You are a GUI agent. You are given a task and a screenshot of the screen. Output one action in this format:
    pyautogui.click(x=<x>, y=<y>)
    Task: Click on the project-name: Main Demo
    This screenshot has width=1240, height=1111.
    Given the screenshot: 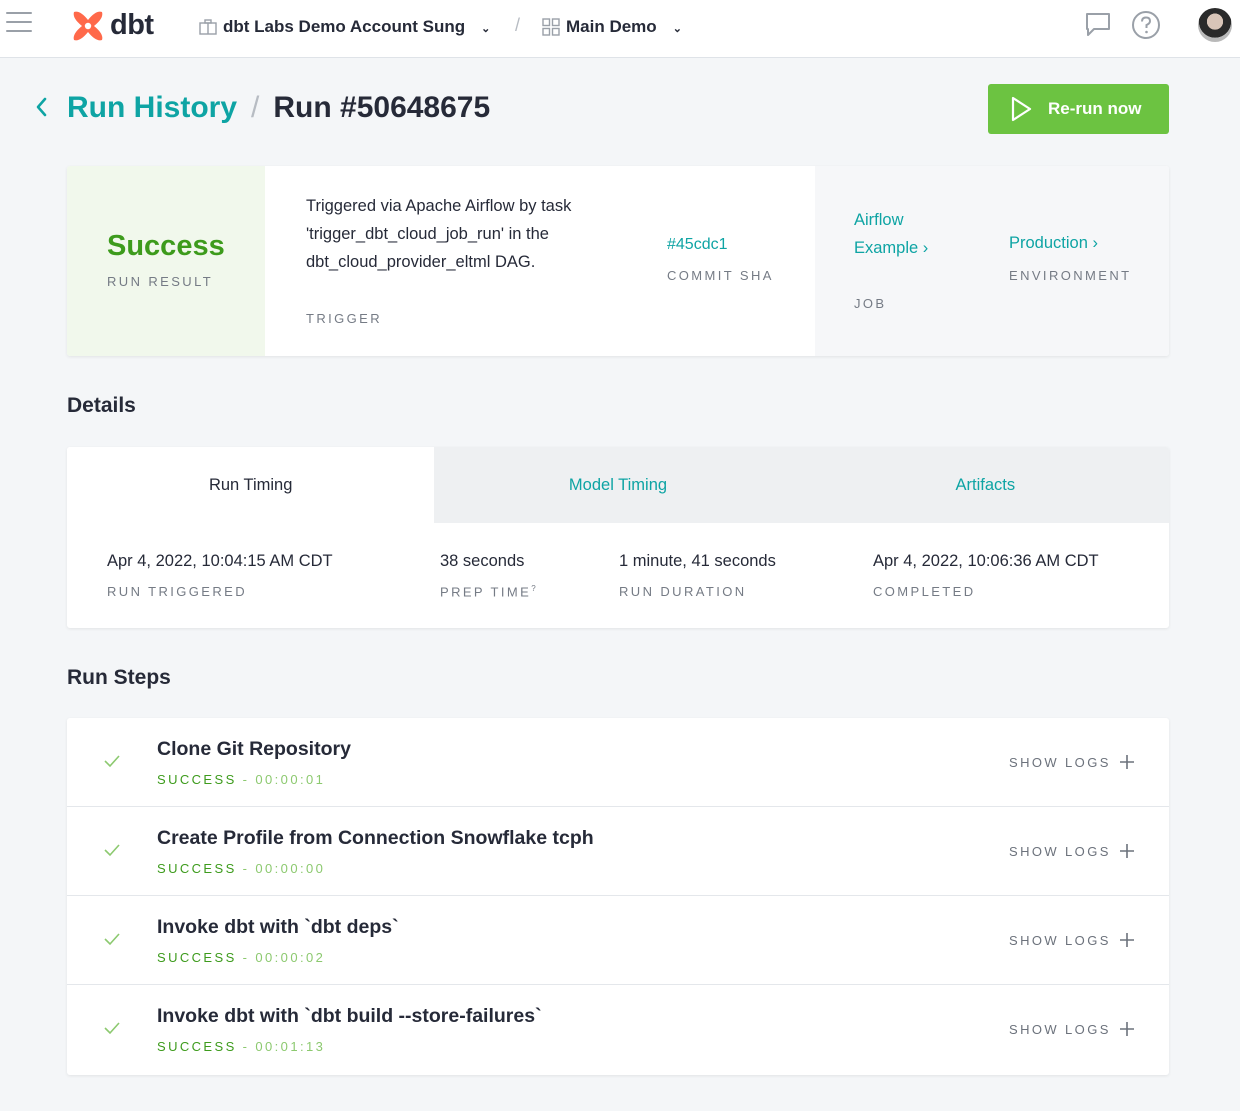 What is the action you would take?
    pyautogui.click(x=611, y=26)
    